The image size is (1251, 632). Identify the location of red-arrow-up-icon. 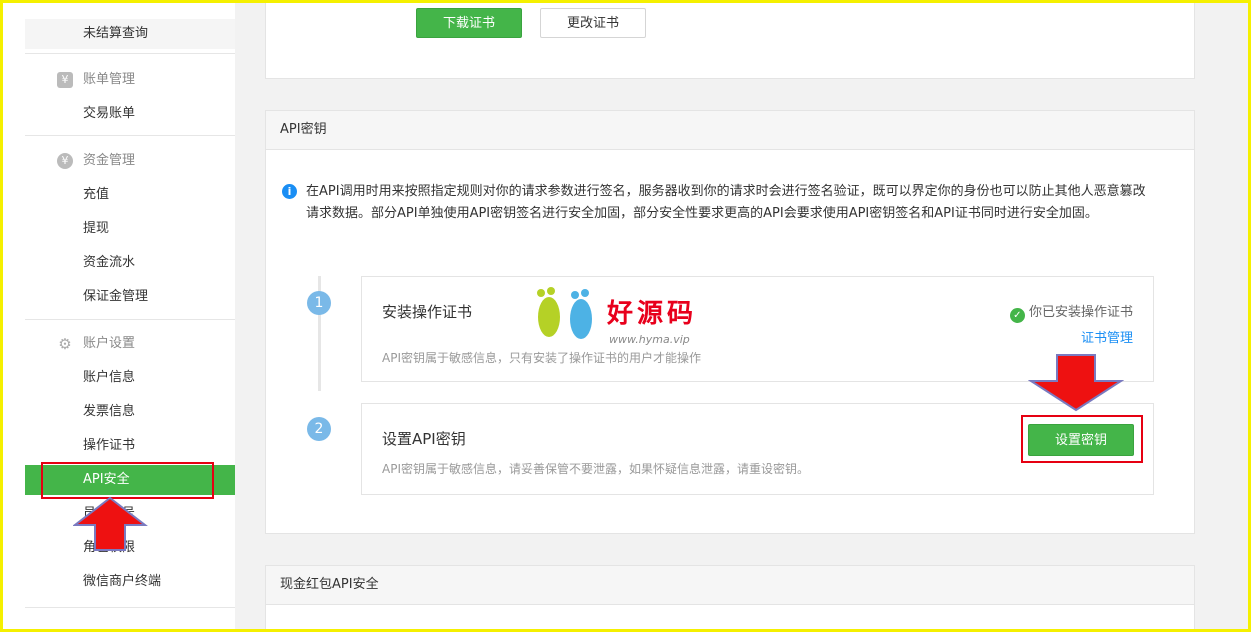
(110, 523).